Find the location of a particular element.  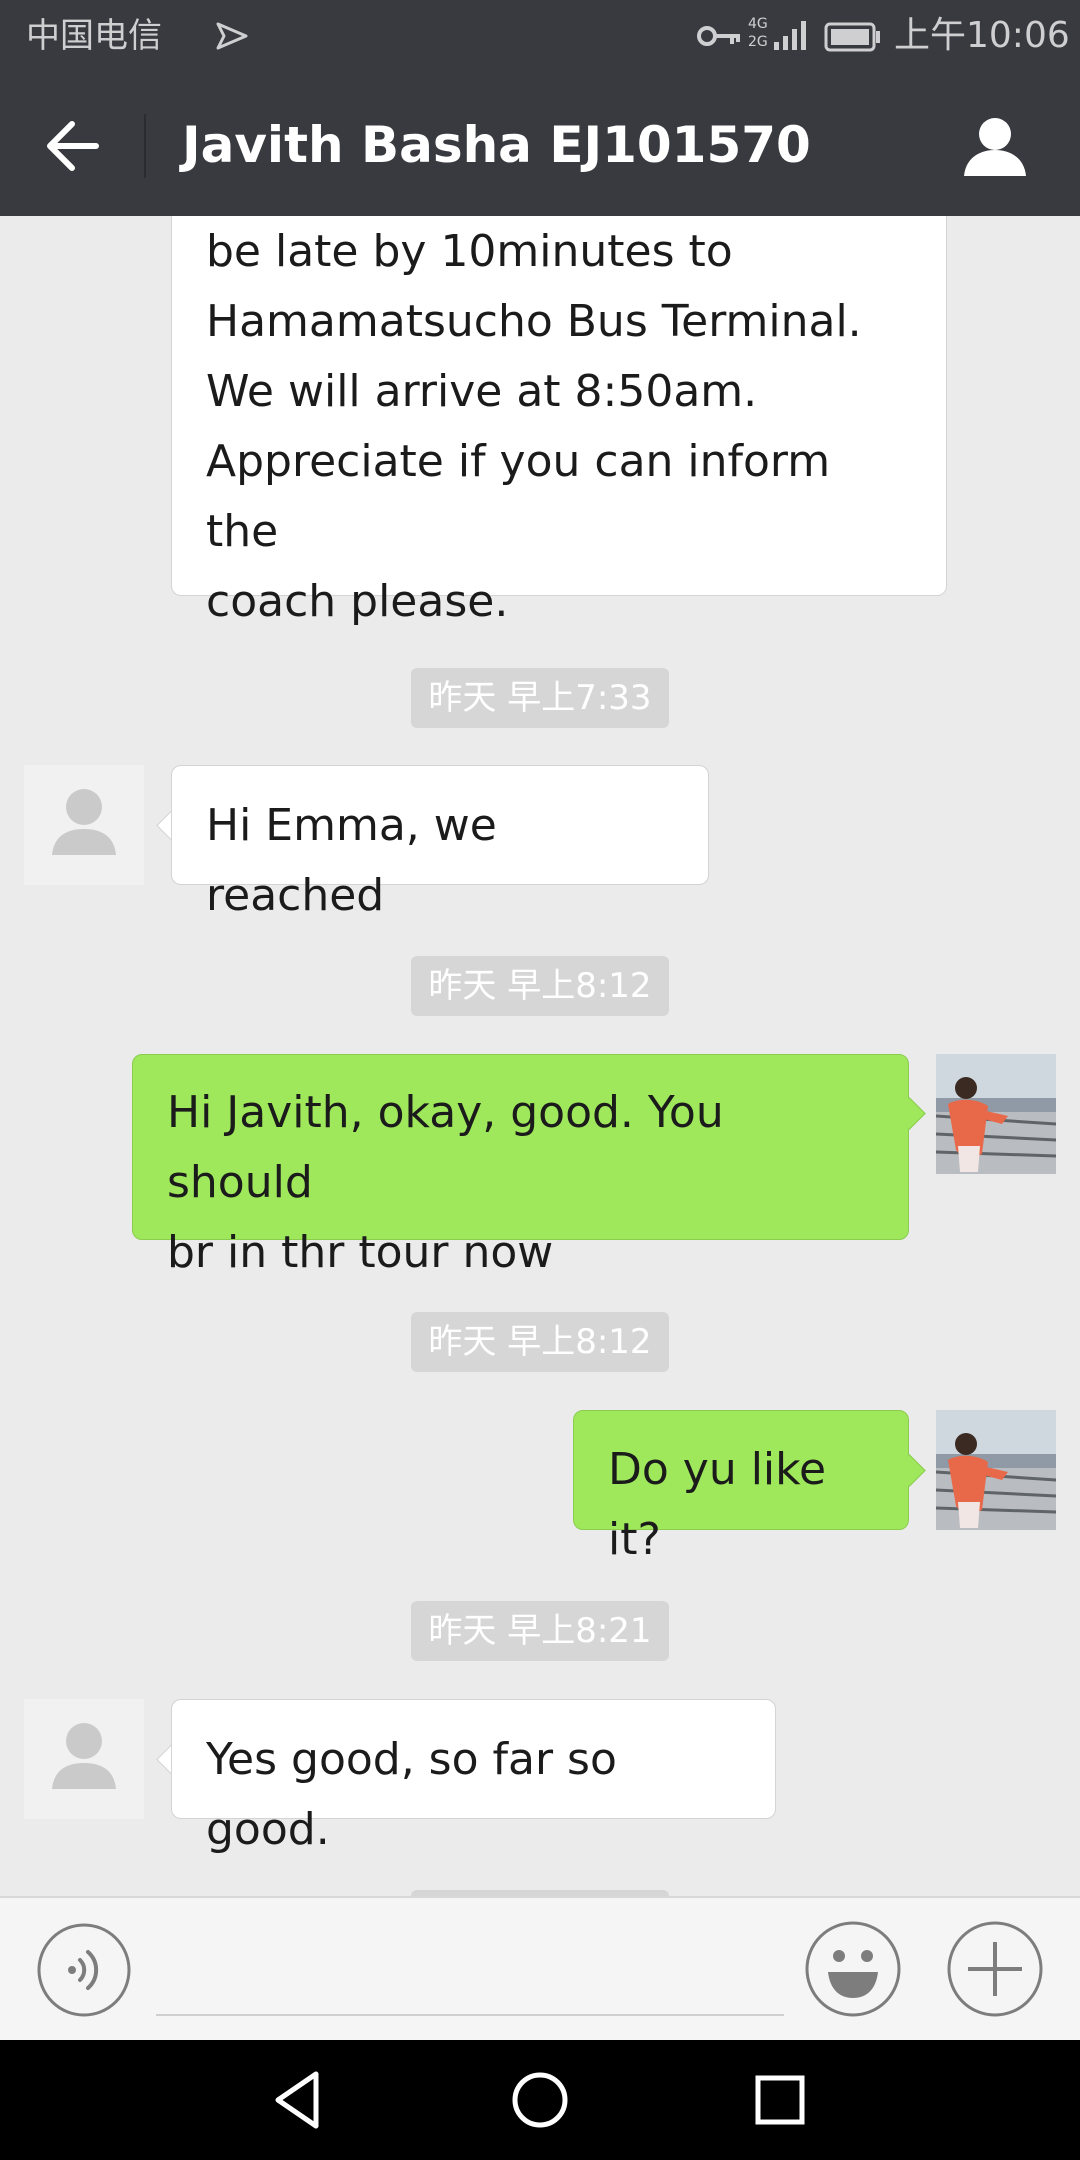

nav-home-icon is located at coordinates (540, 2100).